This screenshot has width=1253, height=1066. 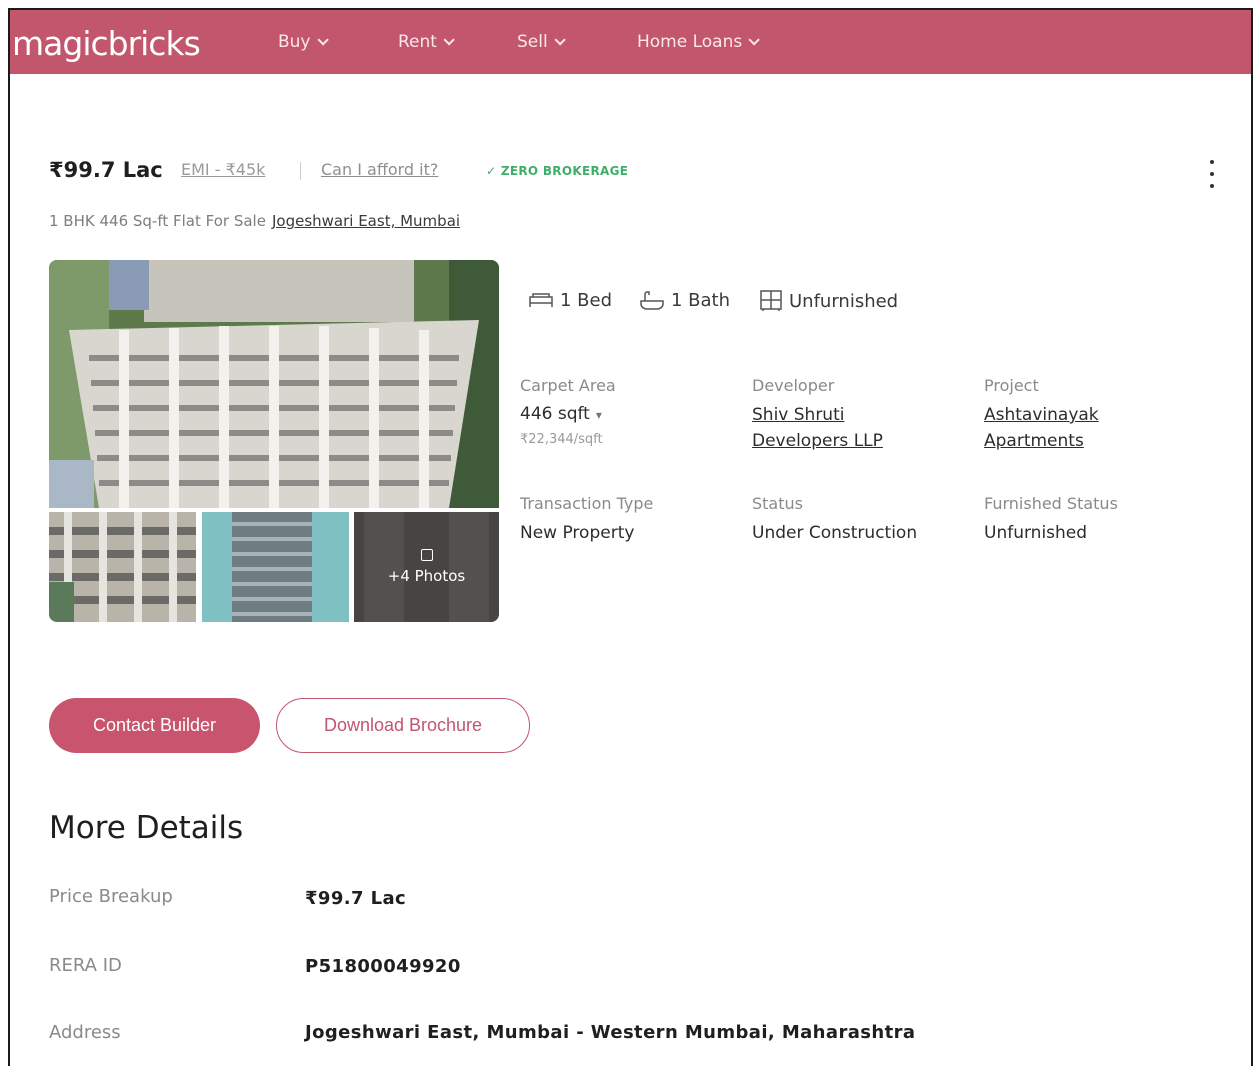 I want to click on afford-link: Can I afford it?, so click(x=379, y=169).